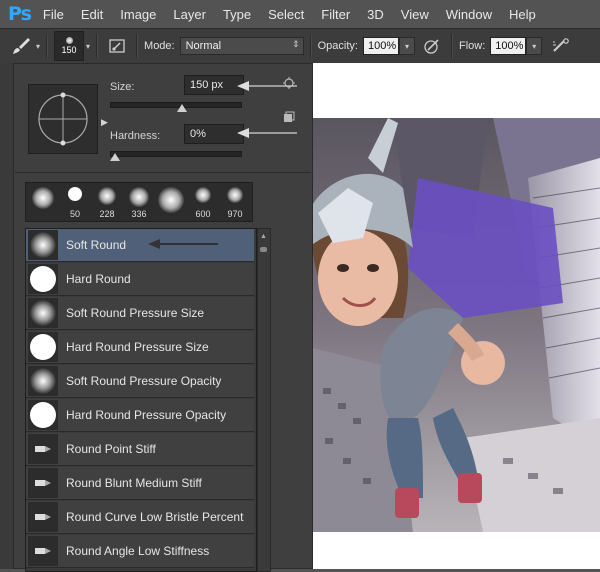 The height and width of the screenshot is (572, 600). I want to click on scroll-up-icon: ▲, so click(263, 236).